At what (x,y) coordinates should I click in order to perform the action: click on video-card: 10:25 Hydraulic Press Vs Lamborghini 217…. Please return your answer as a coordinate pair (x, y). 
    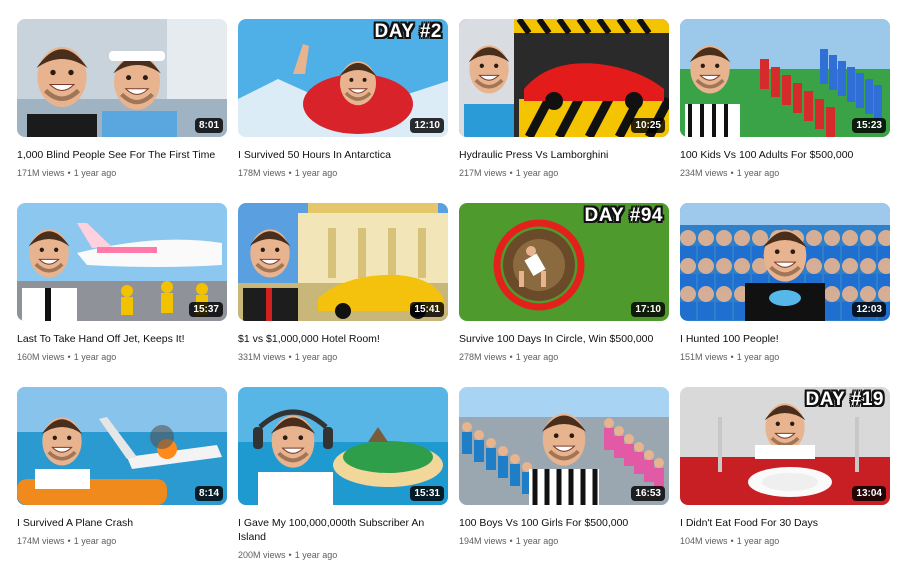
    Looking at the image, I should click on (564, 111).